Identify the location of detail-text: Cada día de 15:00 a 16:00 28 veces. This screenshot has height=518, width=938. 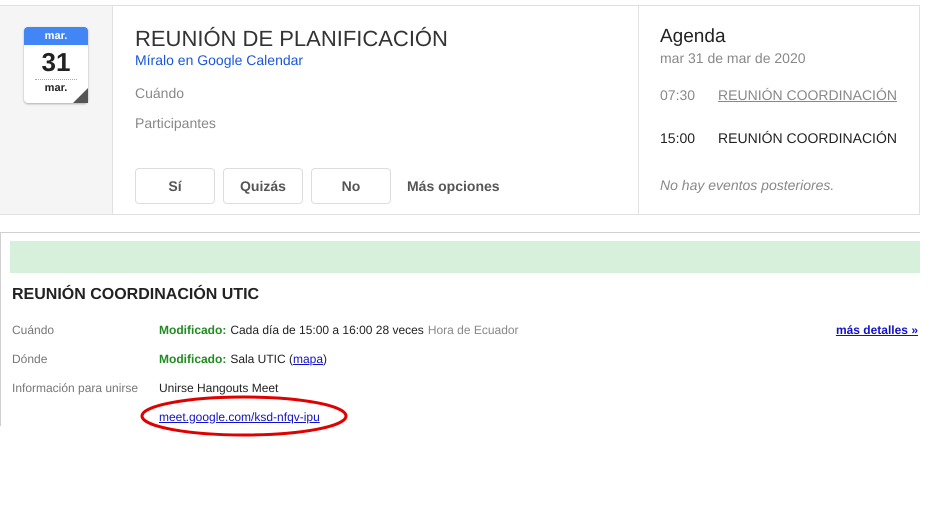
(327, 330).